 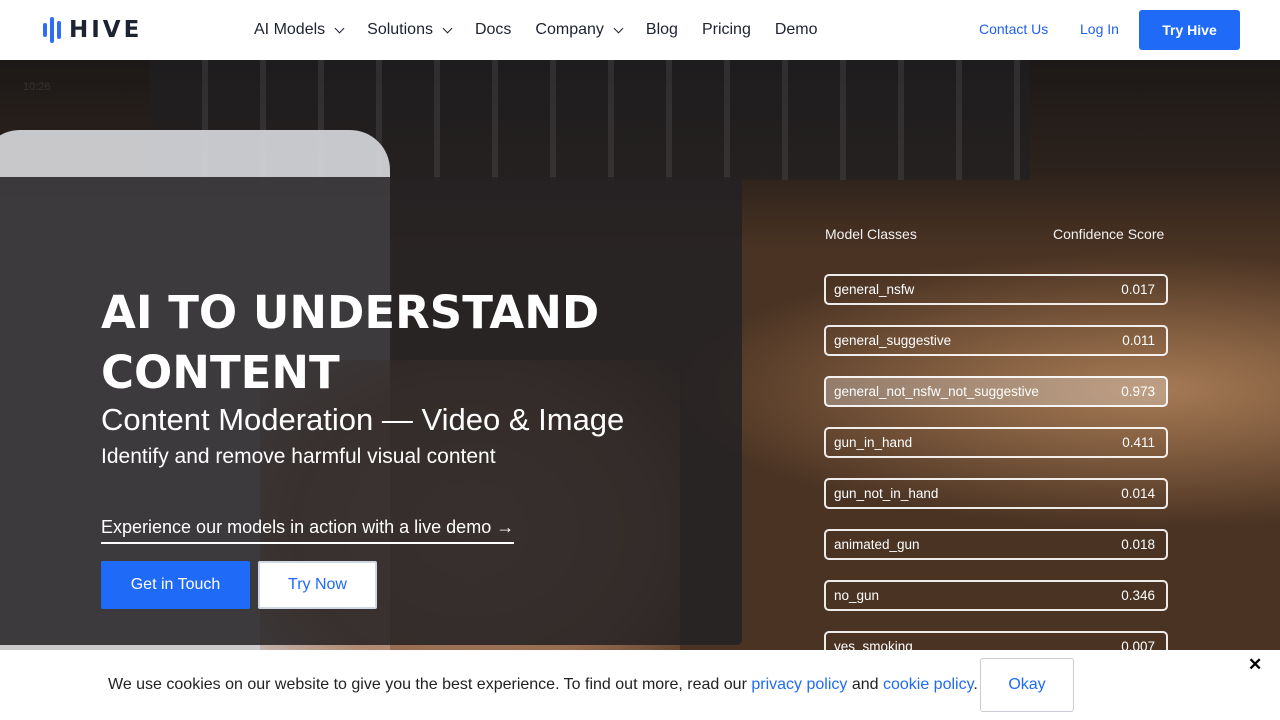 What do you see at coordinates (1138, 391) in the screenshot?
I see `class-score: 0.973` at bounding box center [1138, 391].